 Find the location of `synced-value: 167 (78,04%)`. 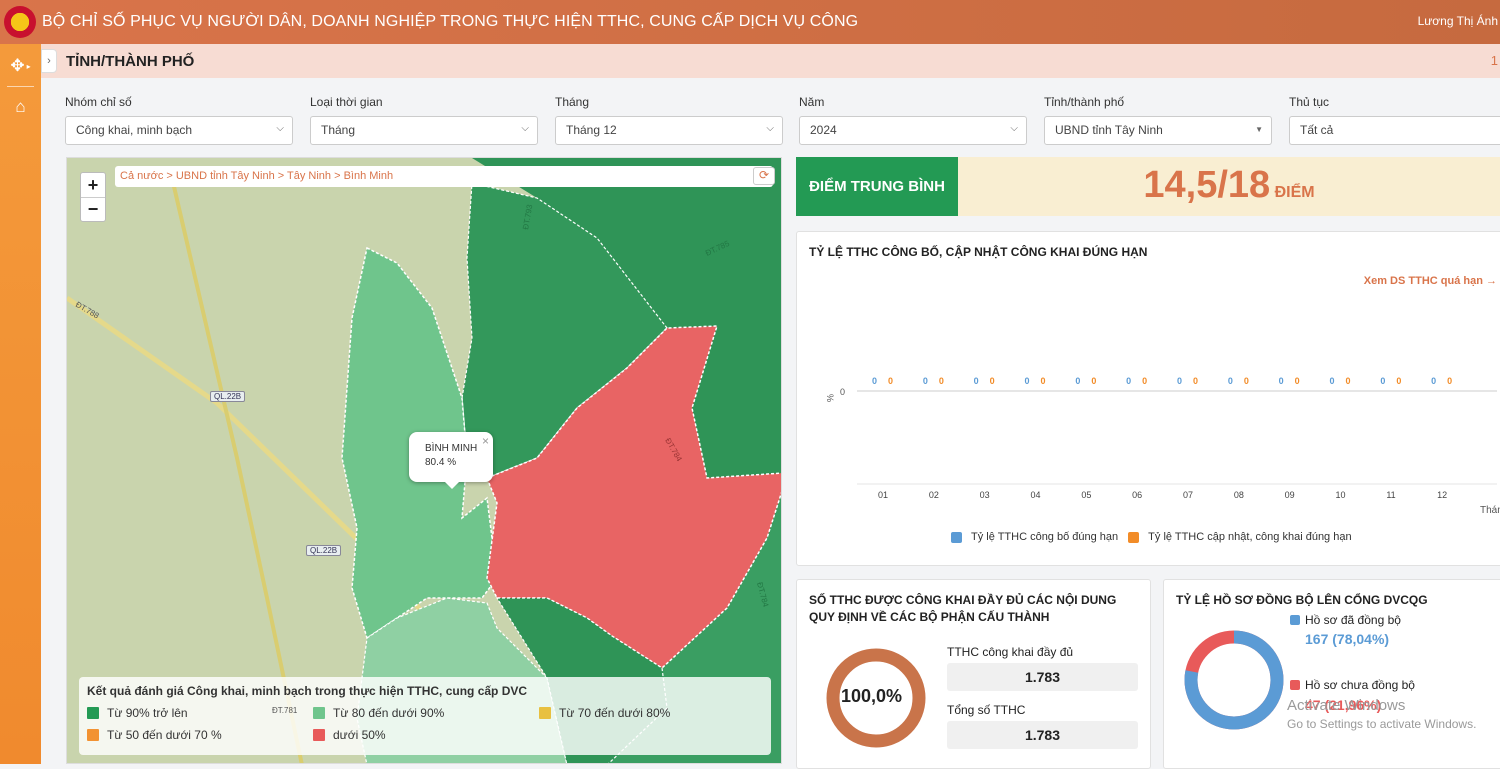

synced-value: 167 (78,04%) is located at coordinates (1347, 639).